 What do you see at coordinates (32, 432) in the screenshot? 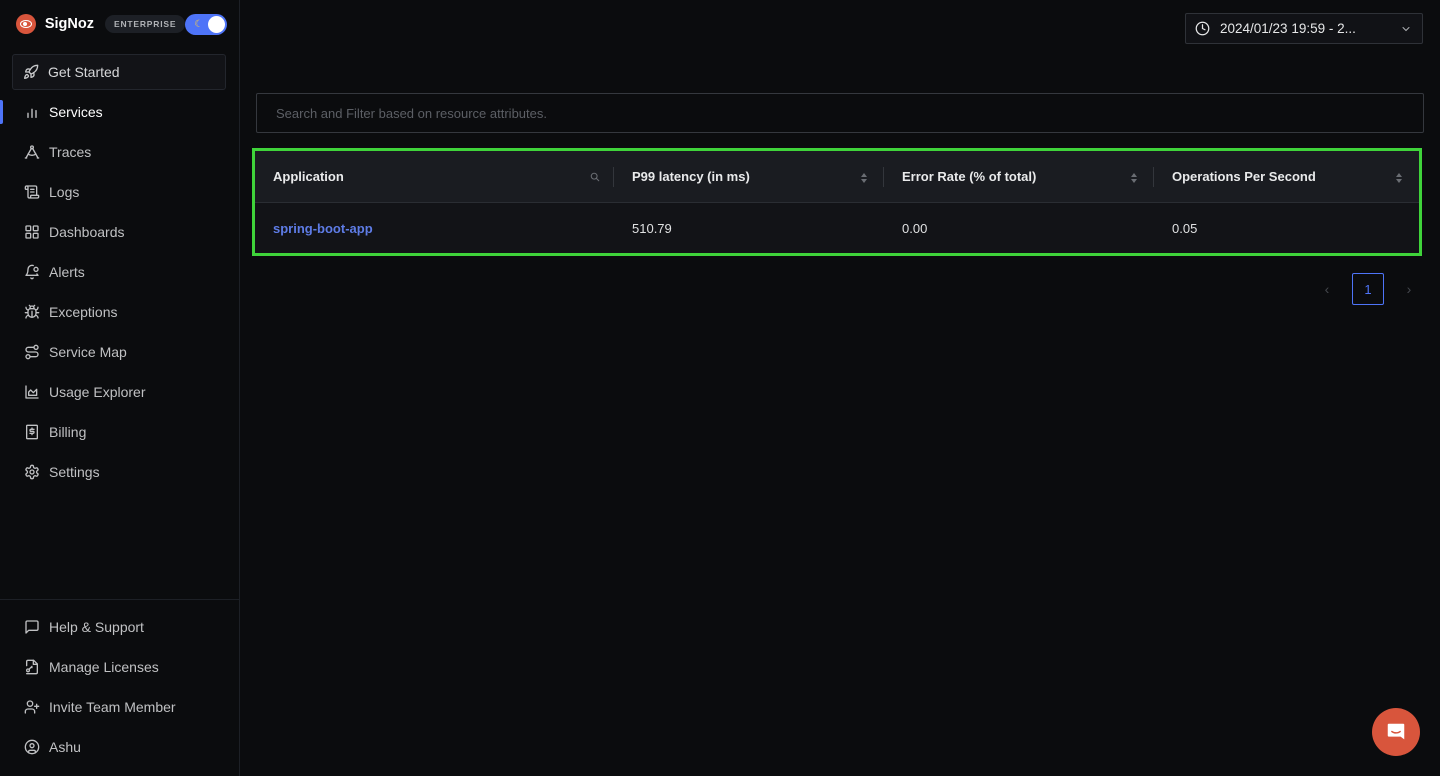
I see `receipt-icon` at bounding box center [32, 432].